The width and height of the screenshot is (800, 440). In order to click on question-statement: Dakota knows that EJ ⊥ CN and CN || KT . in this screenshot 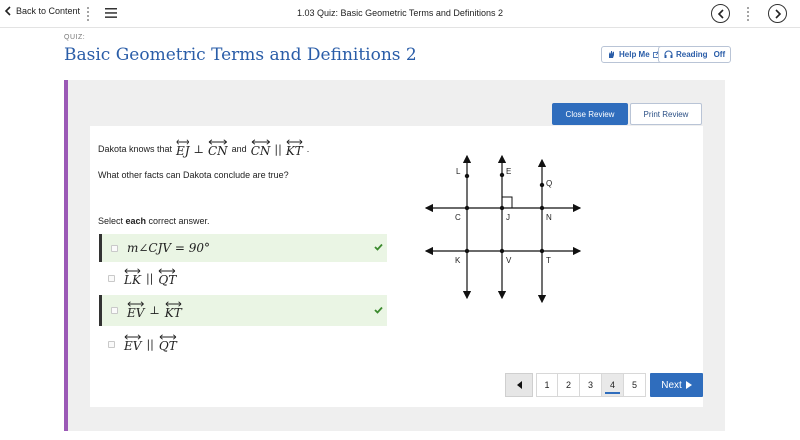, I will do `click(204, 148)`.